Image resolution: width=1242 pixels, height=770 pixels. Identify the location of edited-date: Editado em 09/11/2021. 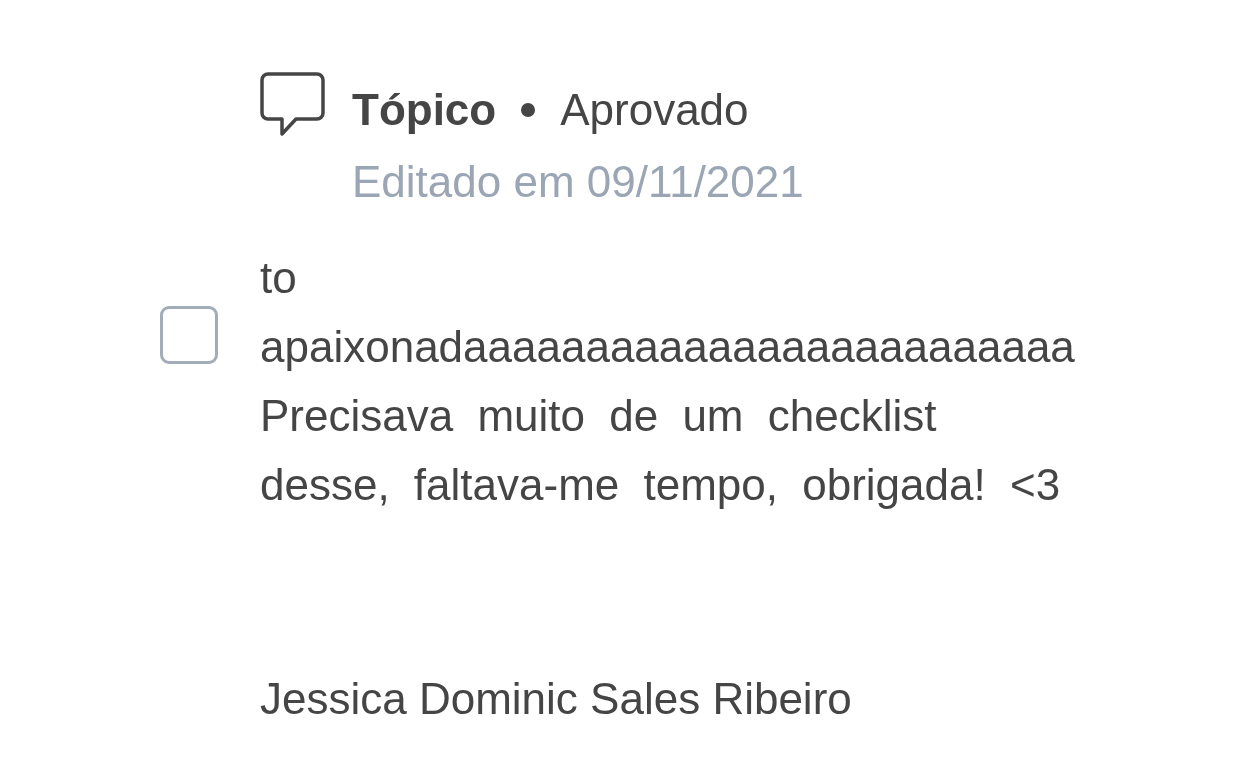
(578, 182).